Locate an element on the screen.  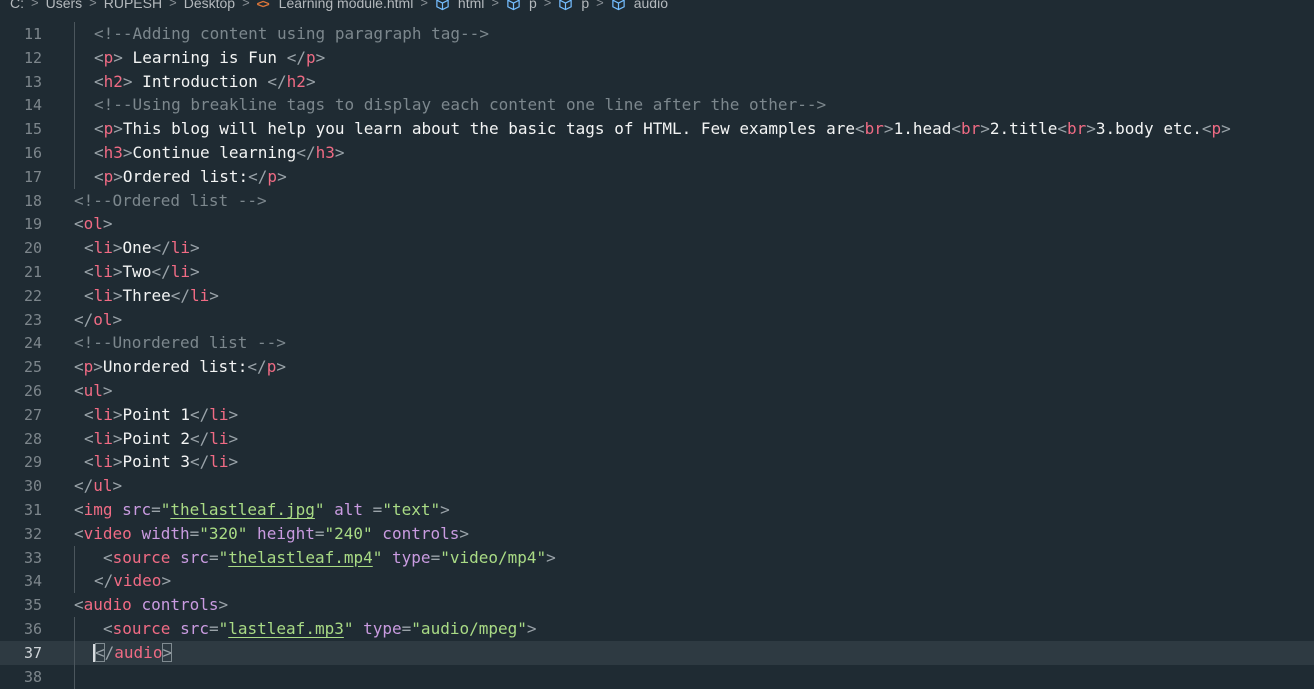
code-line: 34 </video> is located at coordinates (657, 581).